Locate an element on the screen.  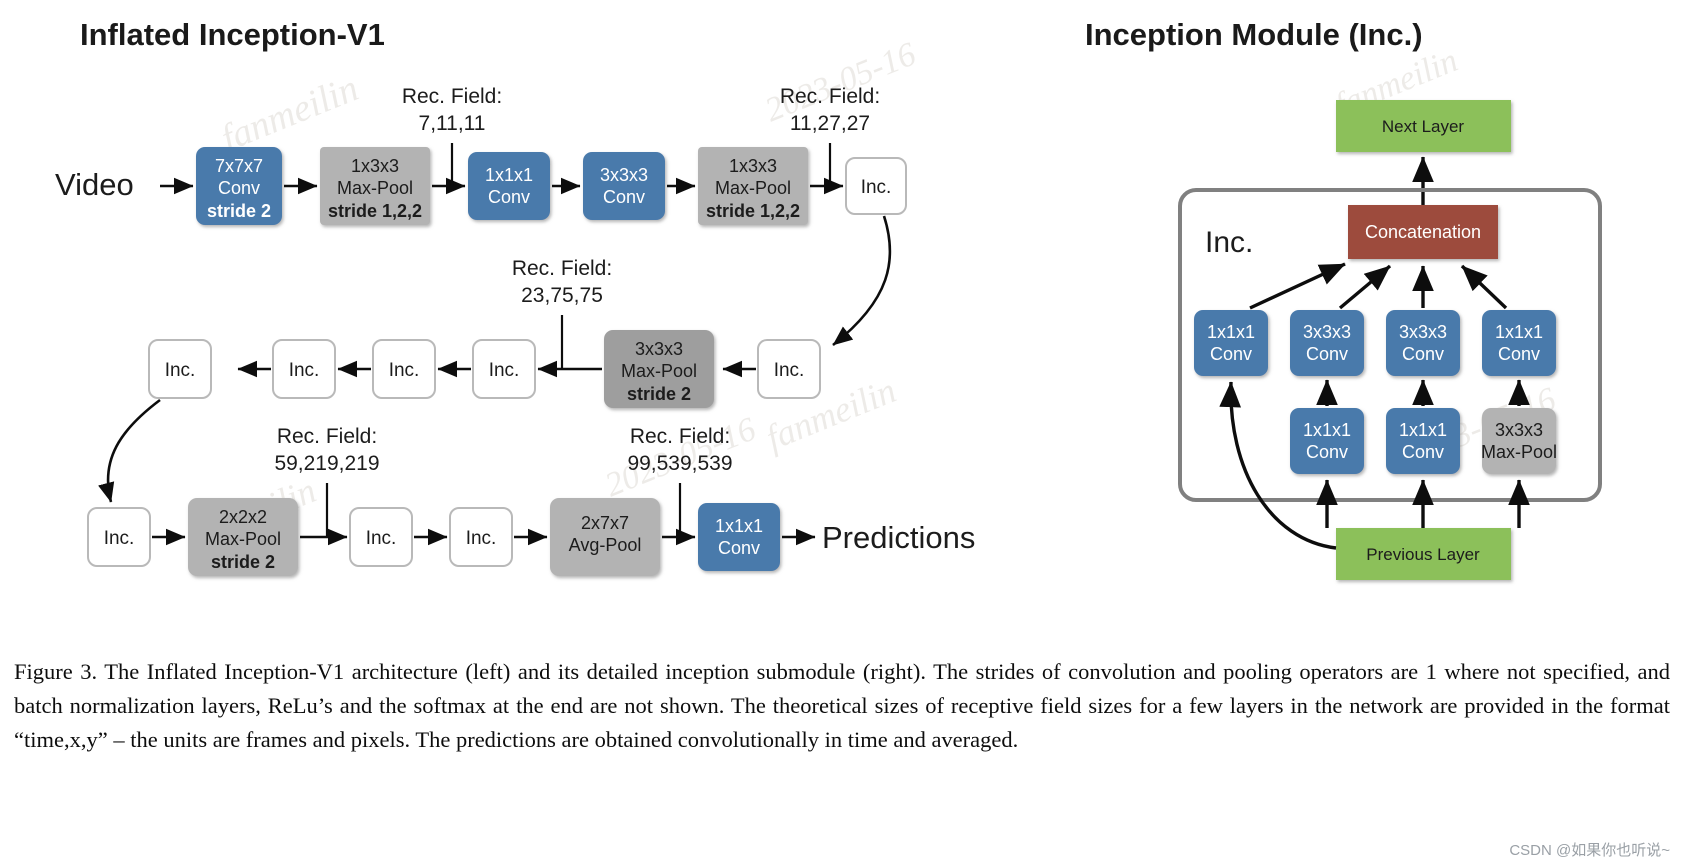
row1-block-1x1x1-conv: 1x1x1 Conv is located at coordinates (509, 186).